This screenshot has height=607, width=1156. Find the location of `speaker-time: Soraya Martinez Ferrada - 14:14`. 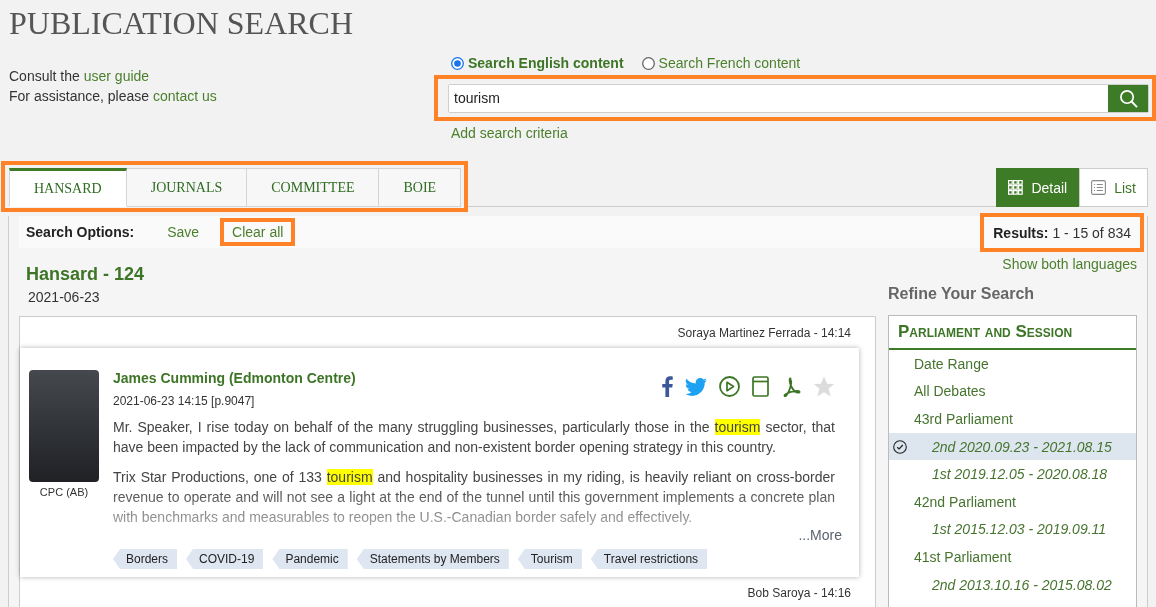

speaker-time: Soraya Martinez Ferrada - 14:14 is located at coordinates (764, 332).